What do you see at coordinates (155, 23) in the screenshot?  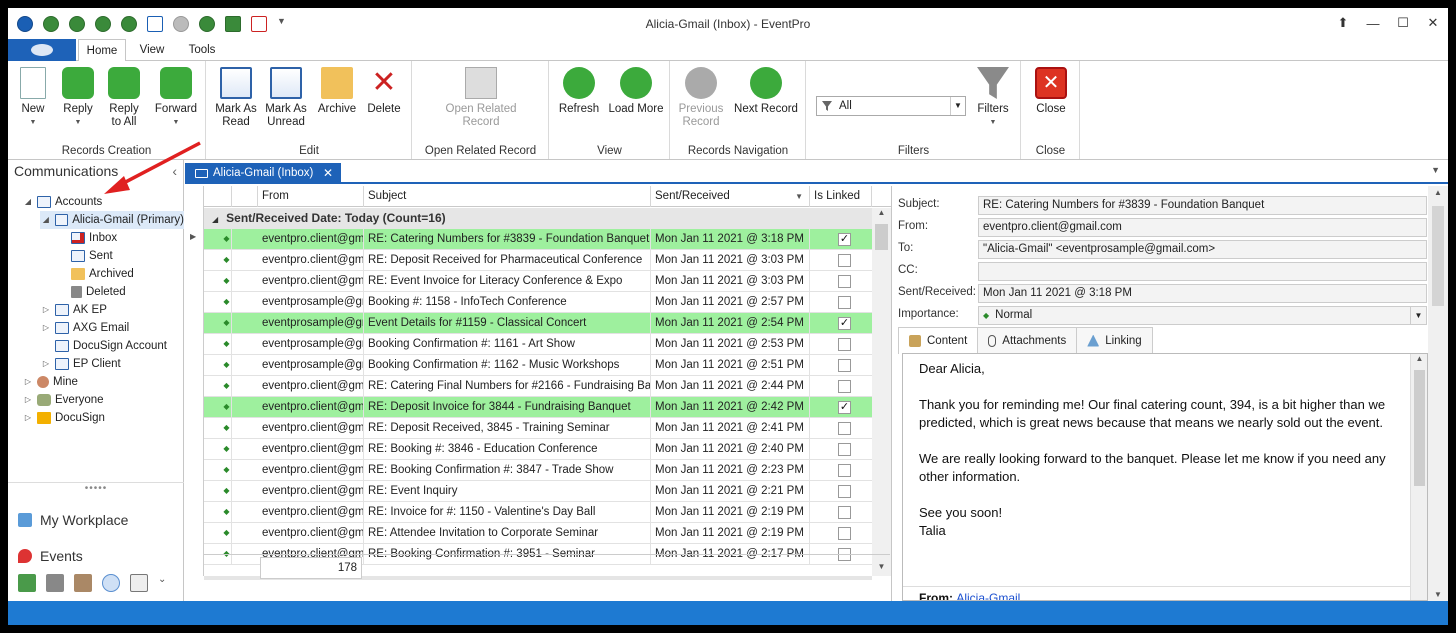 I see `quick-mail-icon` at bounding box center [155, 23].